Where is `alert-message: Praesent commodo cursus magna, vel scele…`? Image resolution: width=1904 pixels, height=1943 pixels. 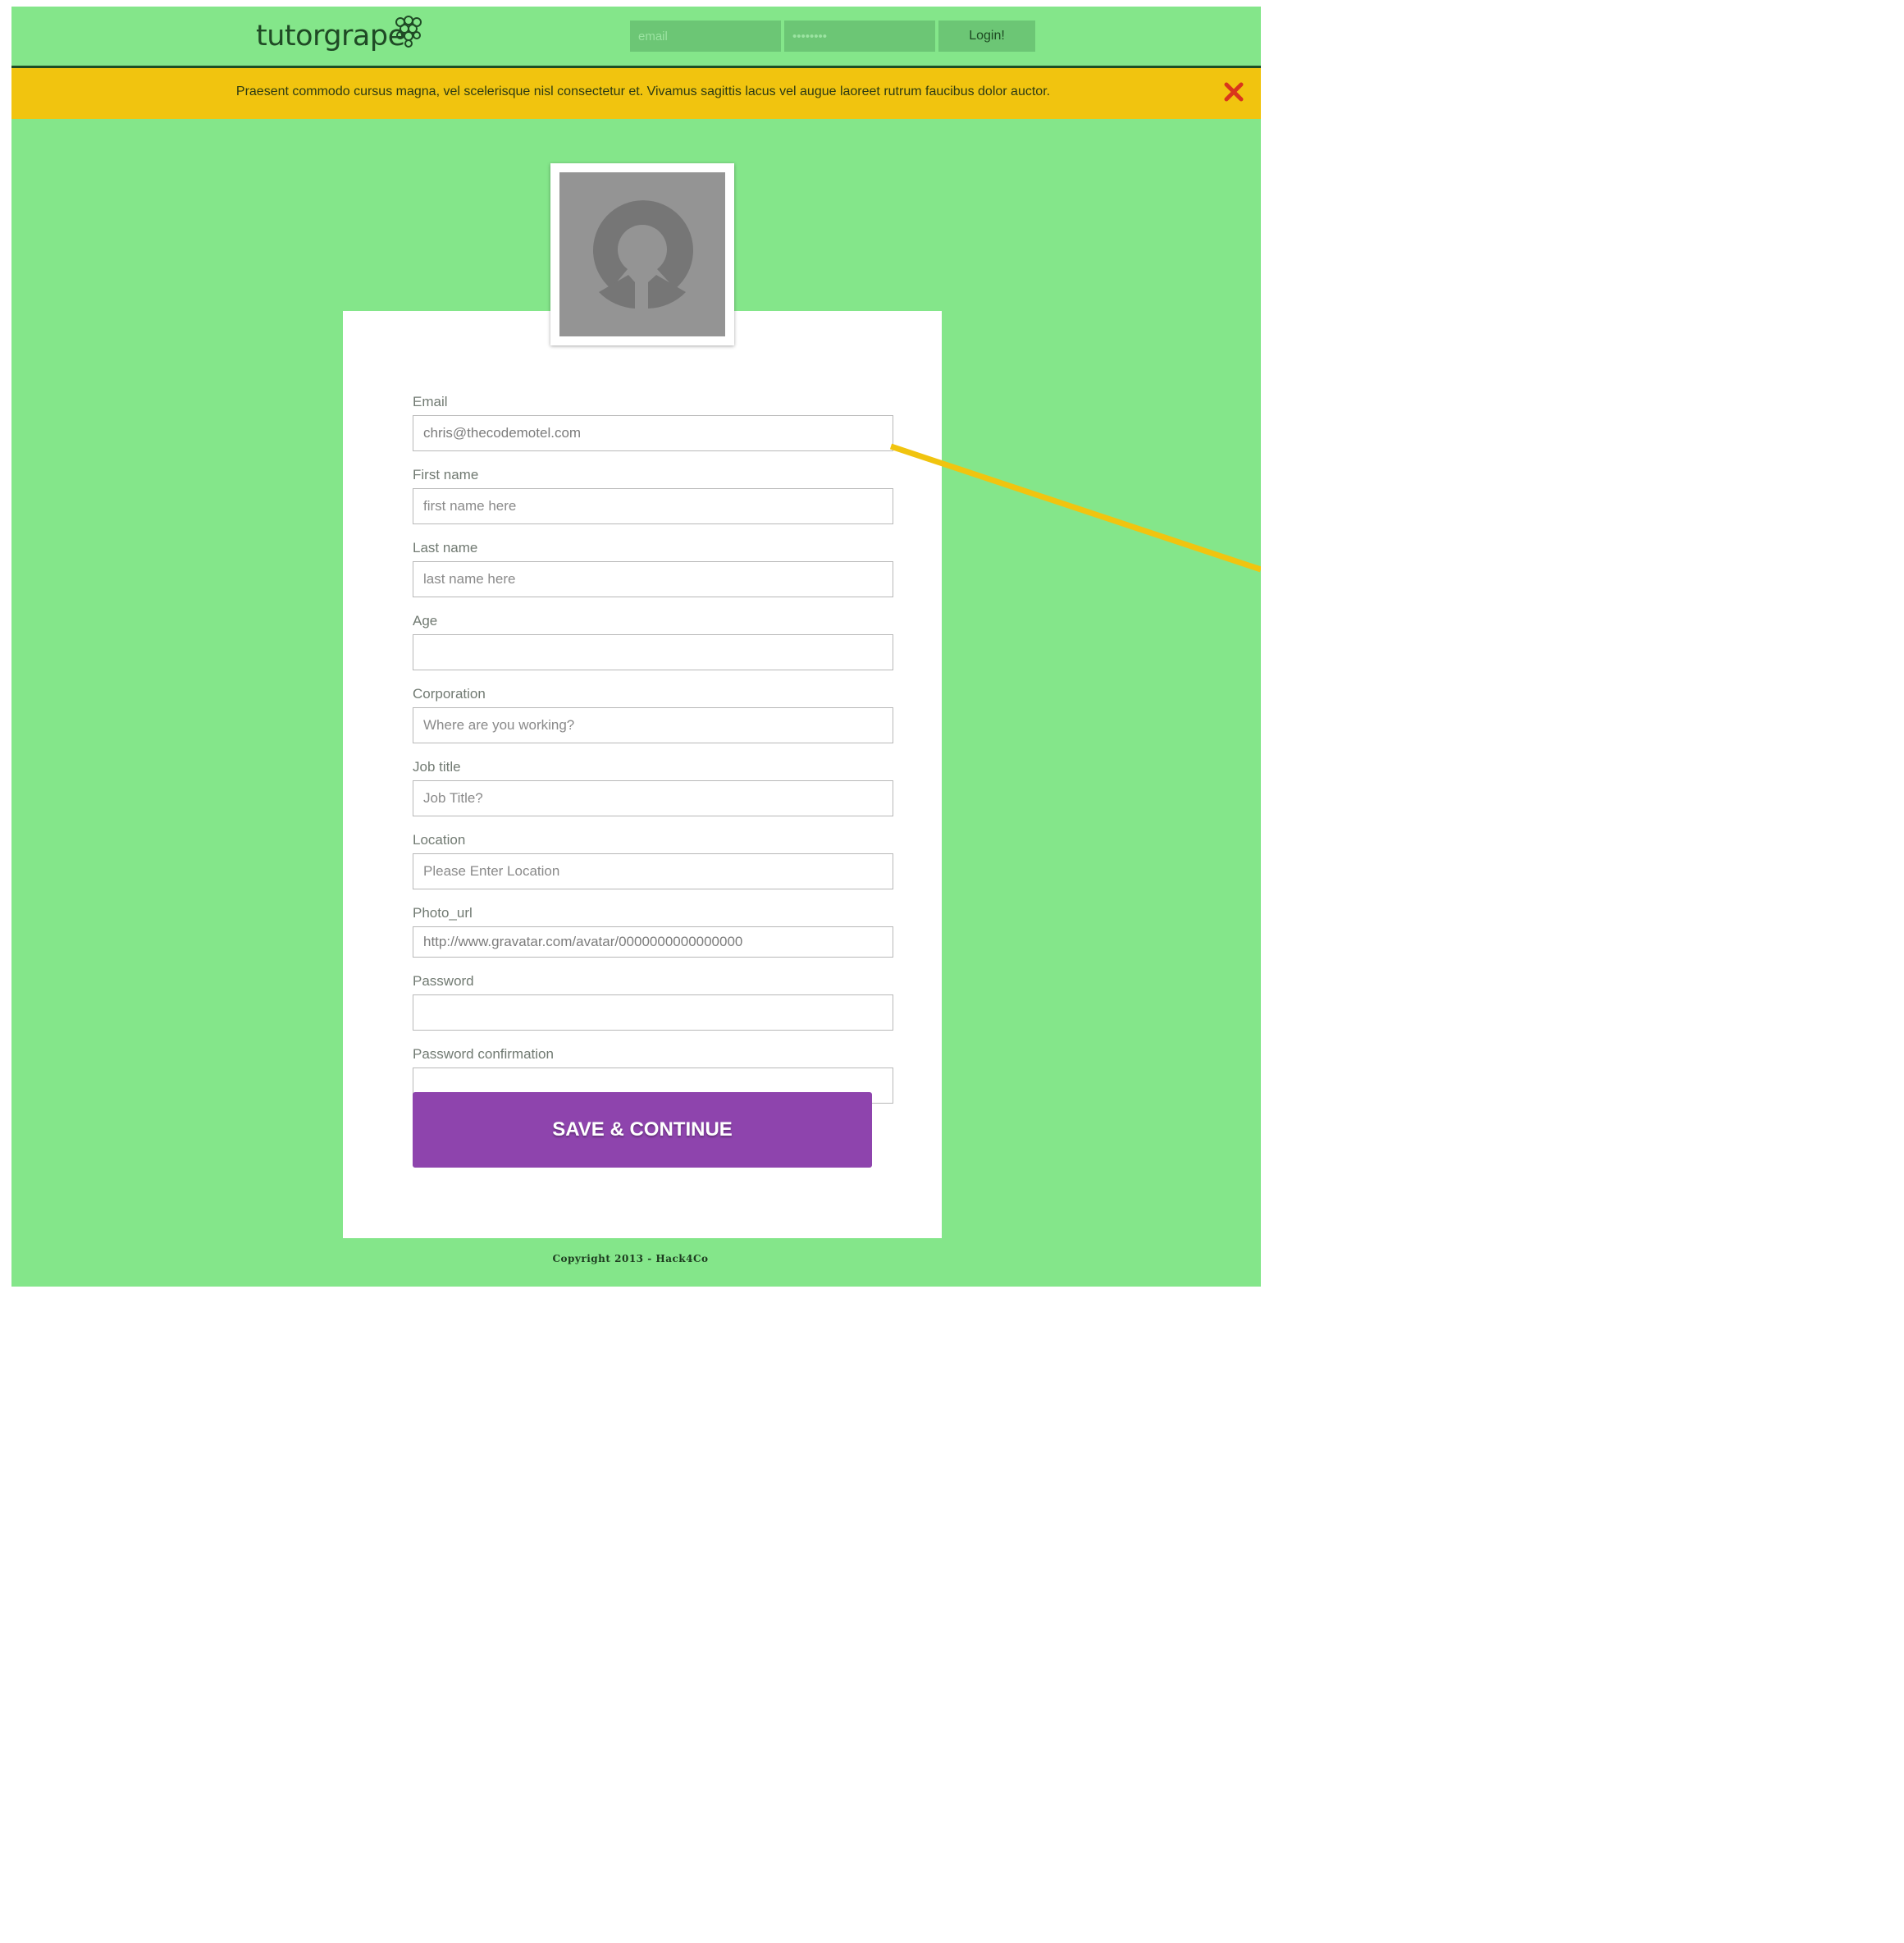 alert-message: Praesent commodo cursus magna, vel scele… is located at coordinates (643, 91).